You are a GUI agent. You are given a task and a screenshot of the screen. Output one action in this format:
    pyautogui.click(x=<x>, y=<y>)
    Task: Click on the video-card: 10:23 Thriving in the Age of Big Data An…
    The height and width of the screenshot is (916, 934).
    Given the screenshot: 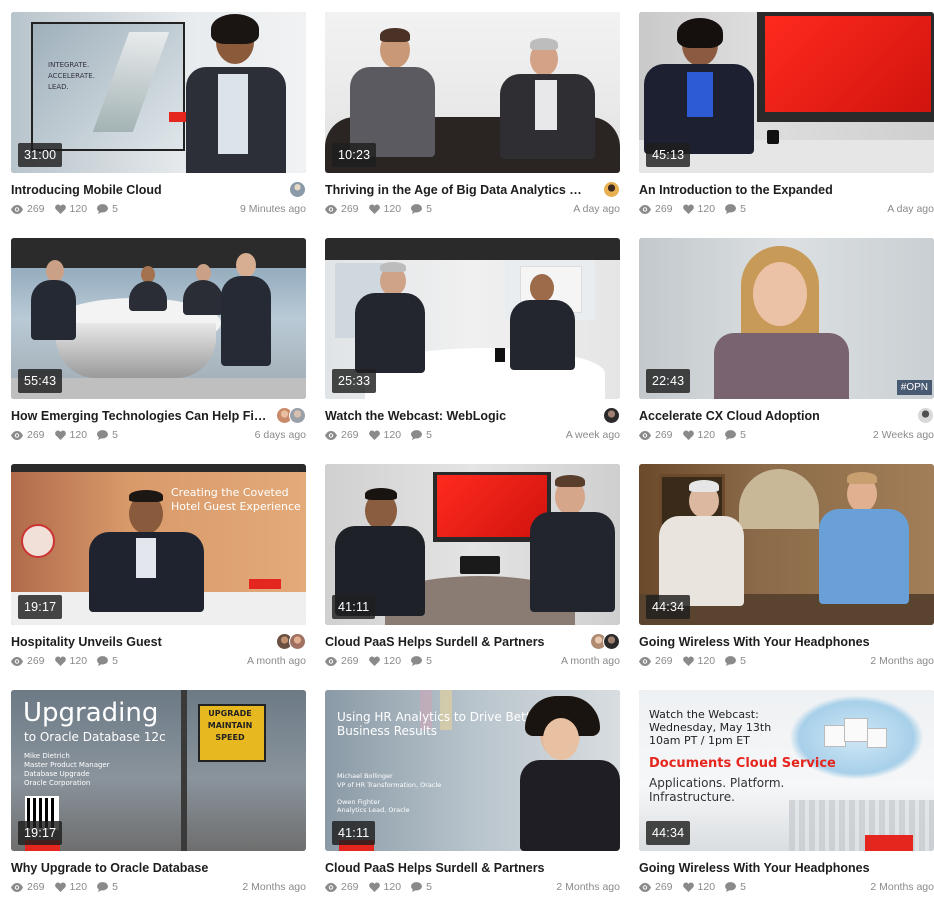 What is the action you would take?
    pyautogui.click(x=472, y=125)
    